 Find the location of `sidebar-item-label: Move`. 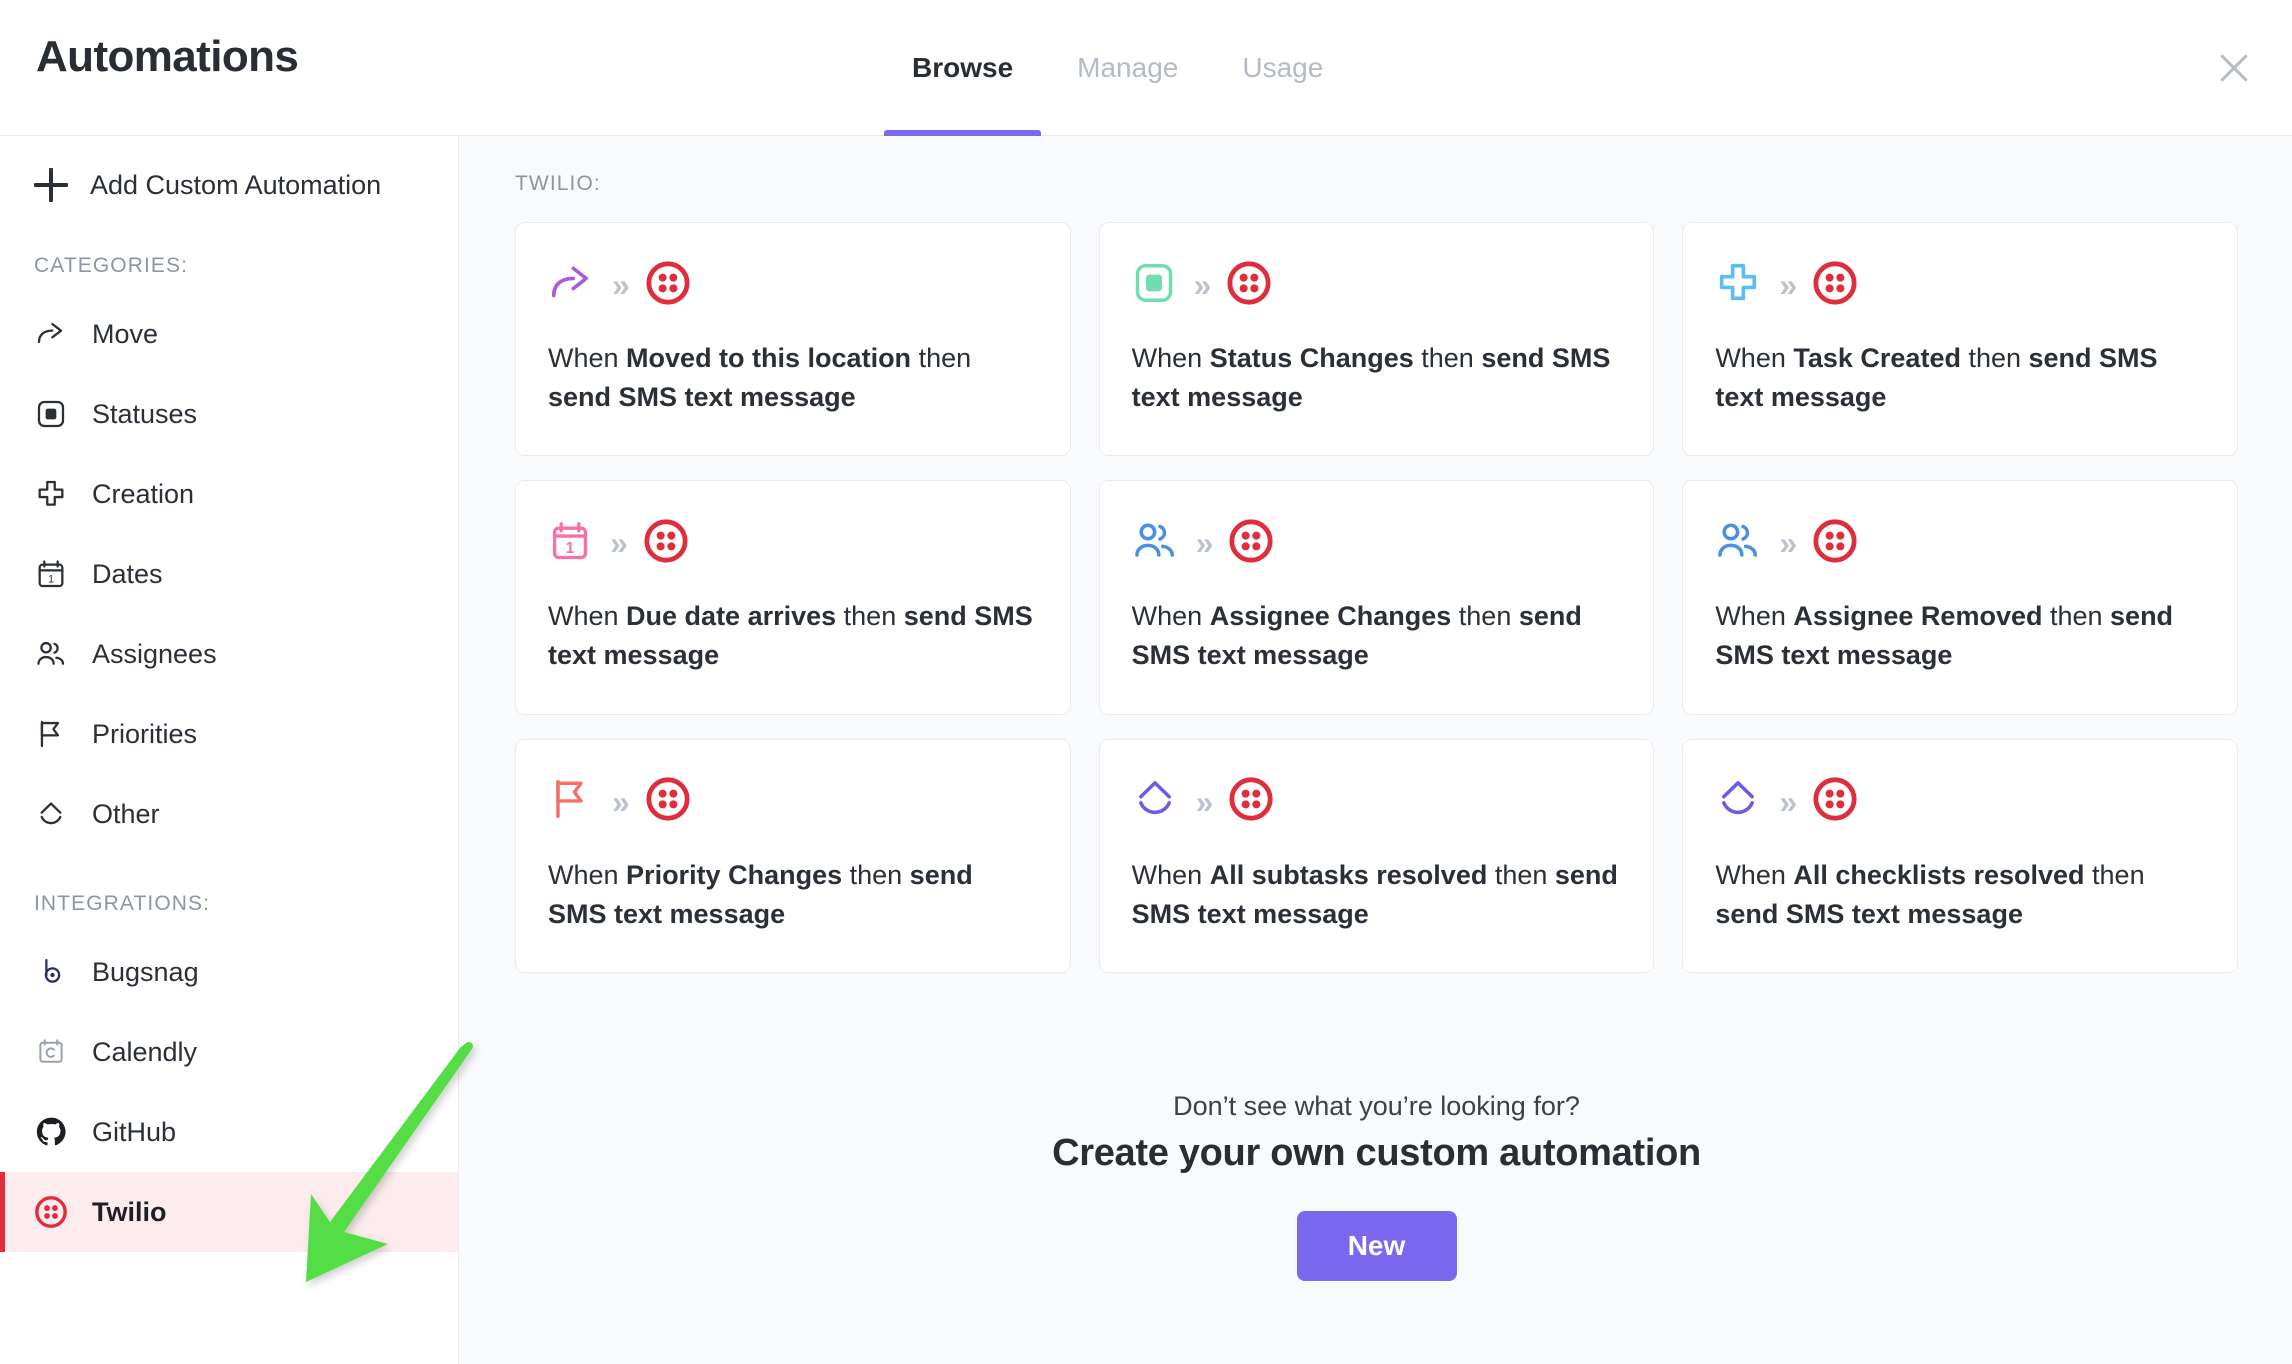

sidebar-item-label: Move is located at coordinates (125, 333).